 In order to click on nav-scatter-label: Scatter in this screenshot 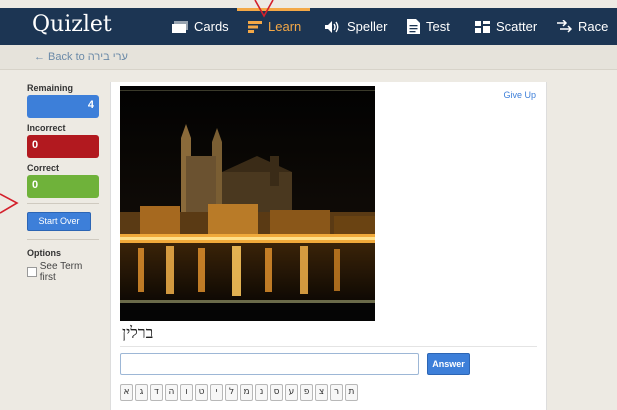, I will do `click(517, 26)`.